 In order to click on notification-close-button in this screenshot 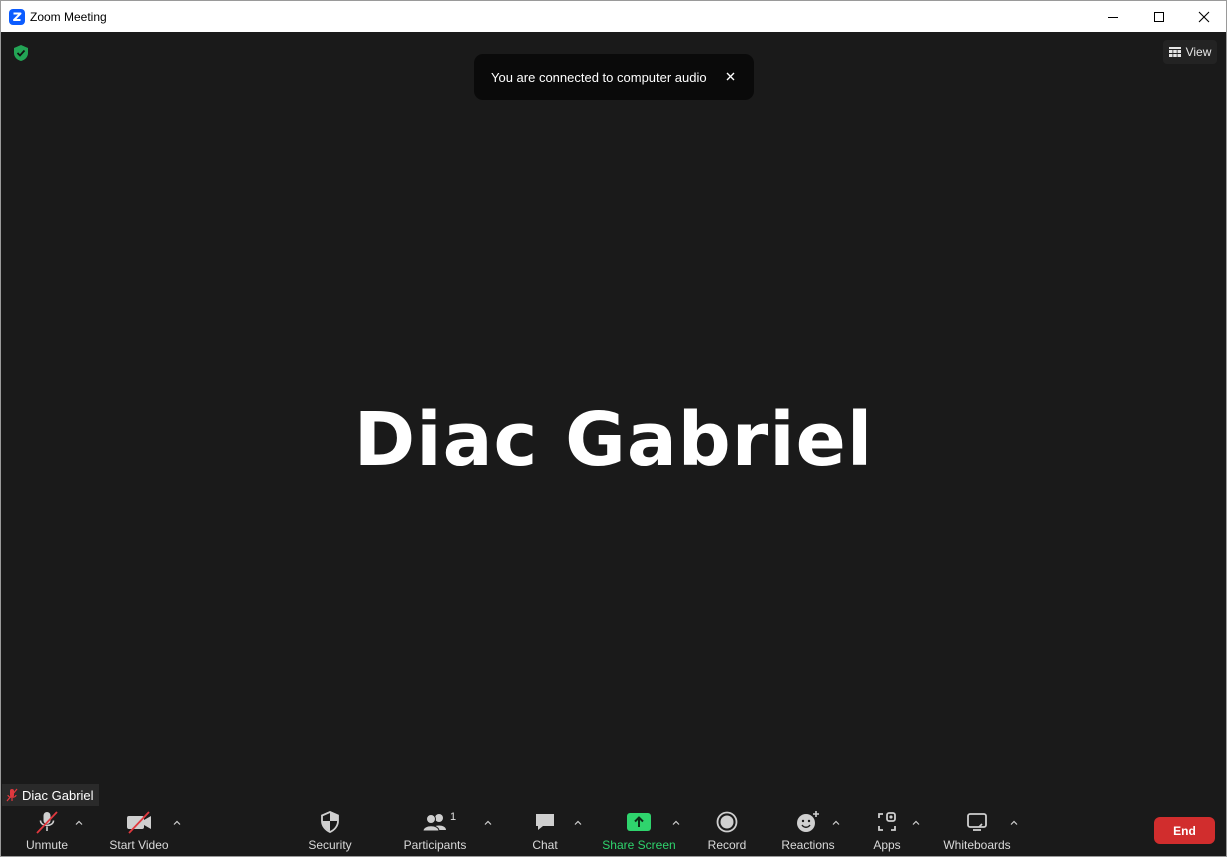, I will do `click(730, 76)`.